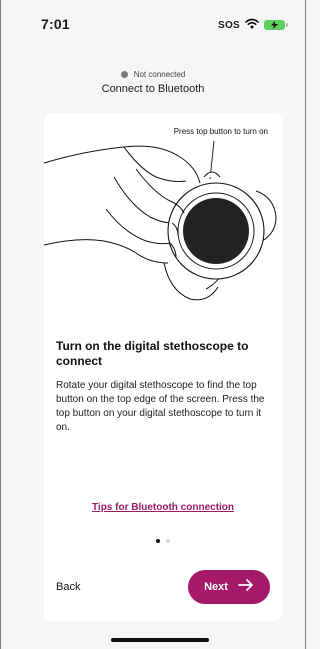 The width and height of the screenshot is (320, 649). What do you see at coordinates (68, 587) in the screenshot?
I see `back-button: Back` at bounding box center [68, 587].